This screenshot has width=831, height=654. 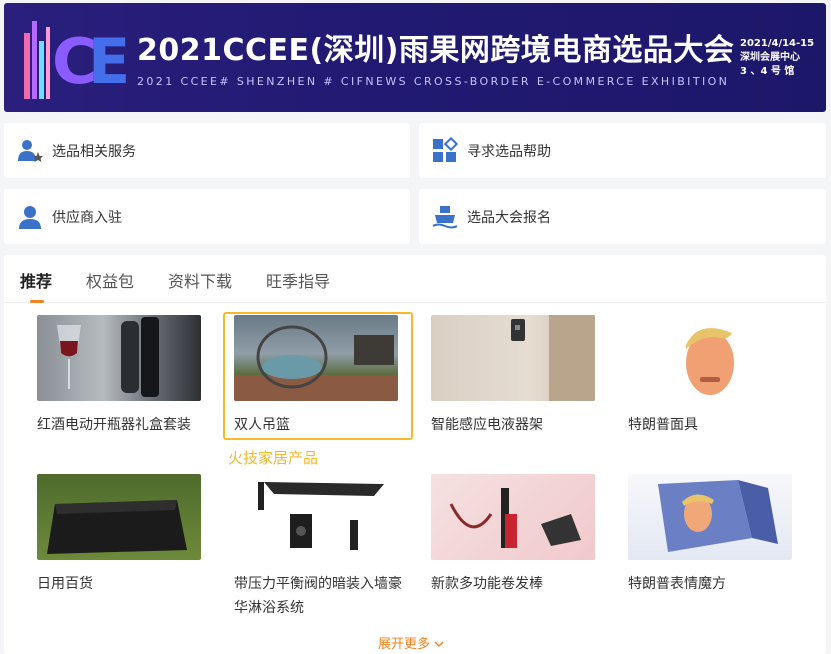 I want to click on product-card: 特朗普面具, so click(x=719, y=376).